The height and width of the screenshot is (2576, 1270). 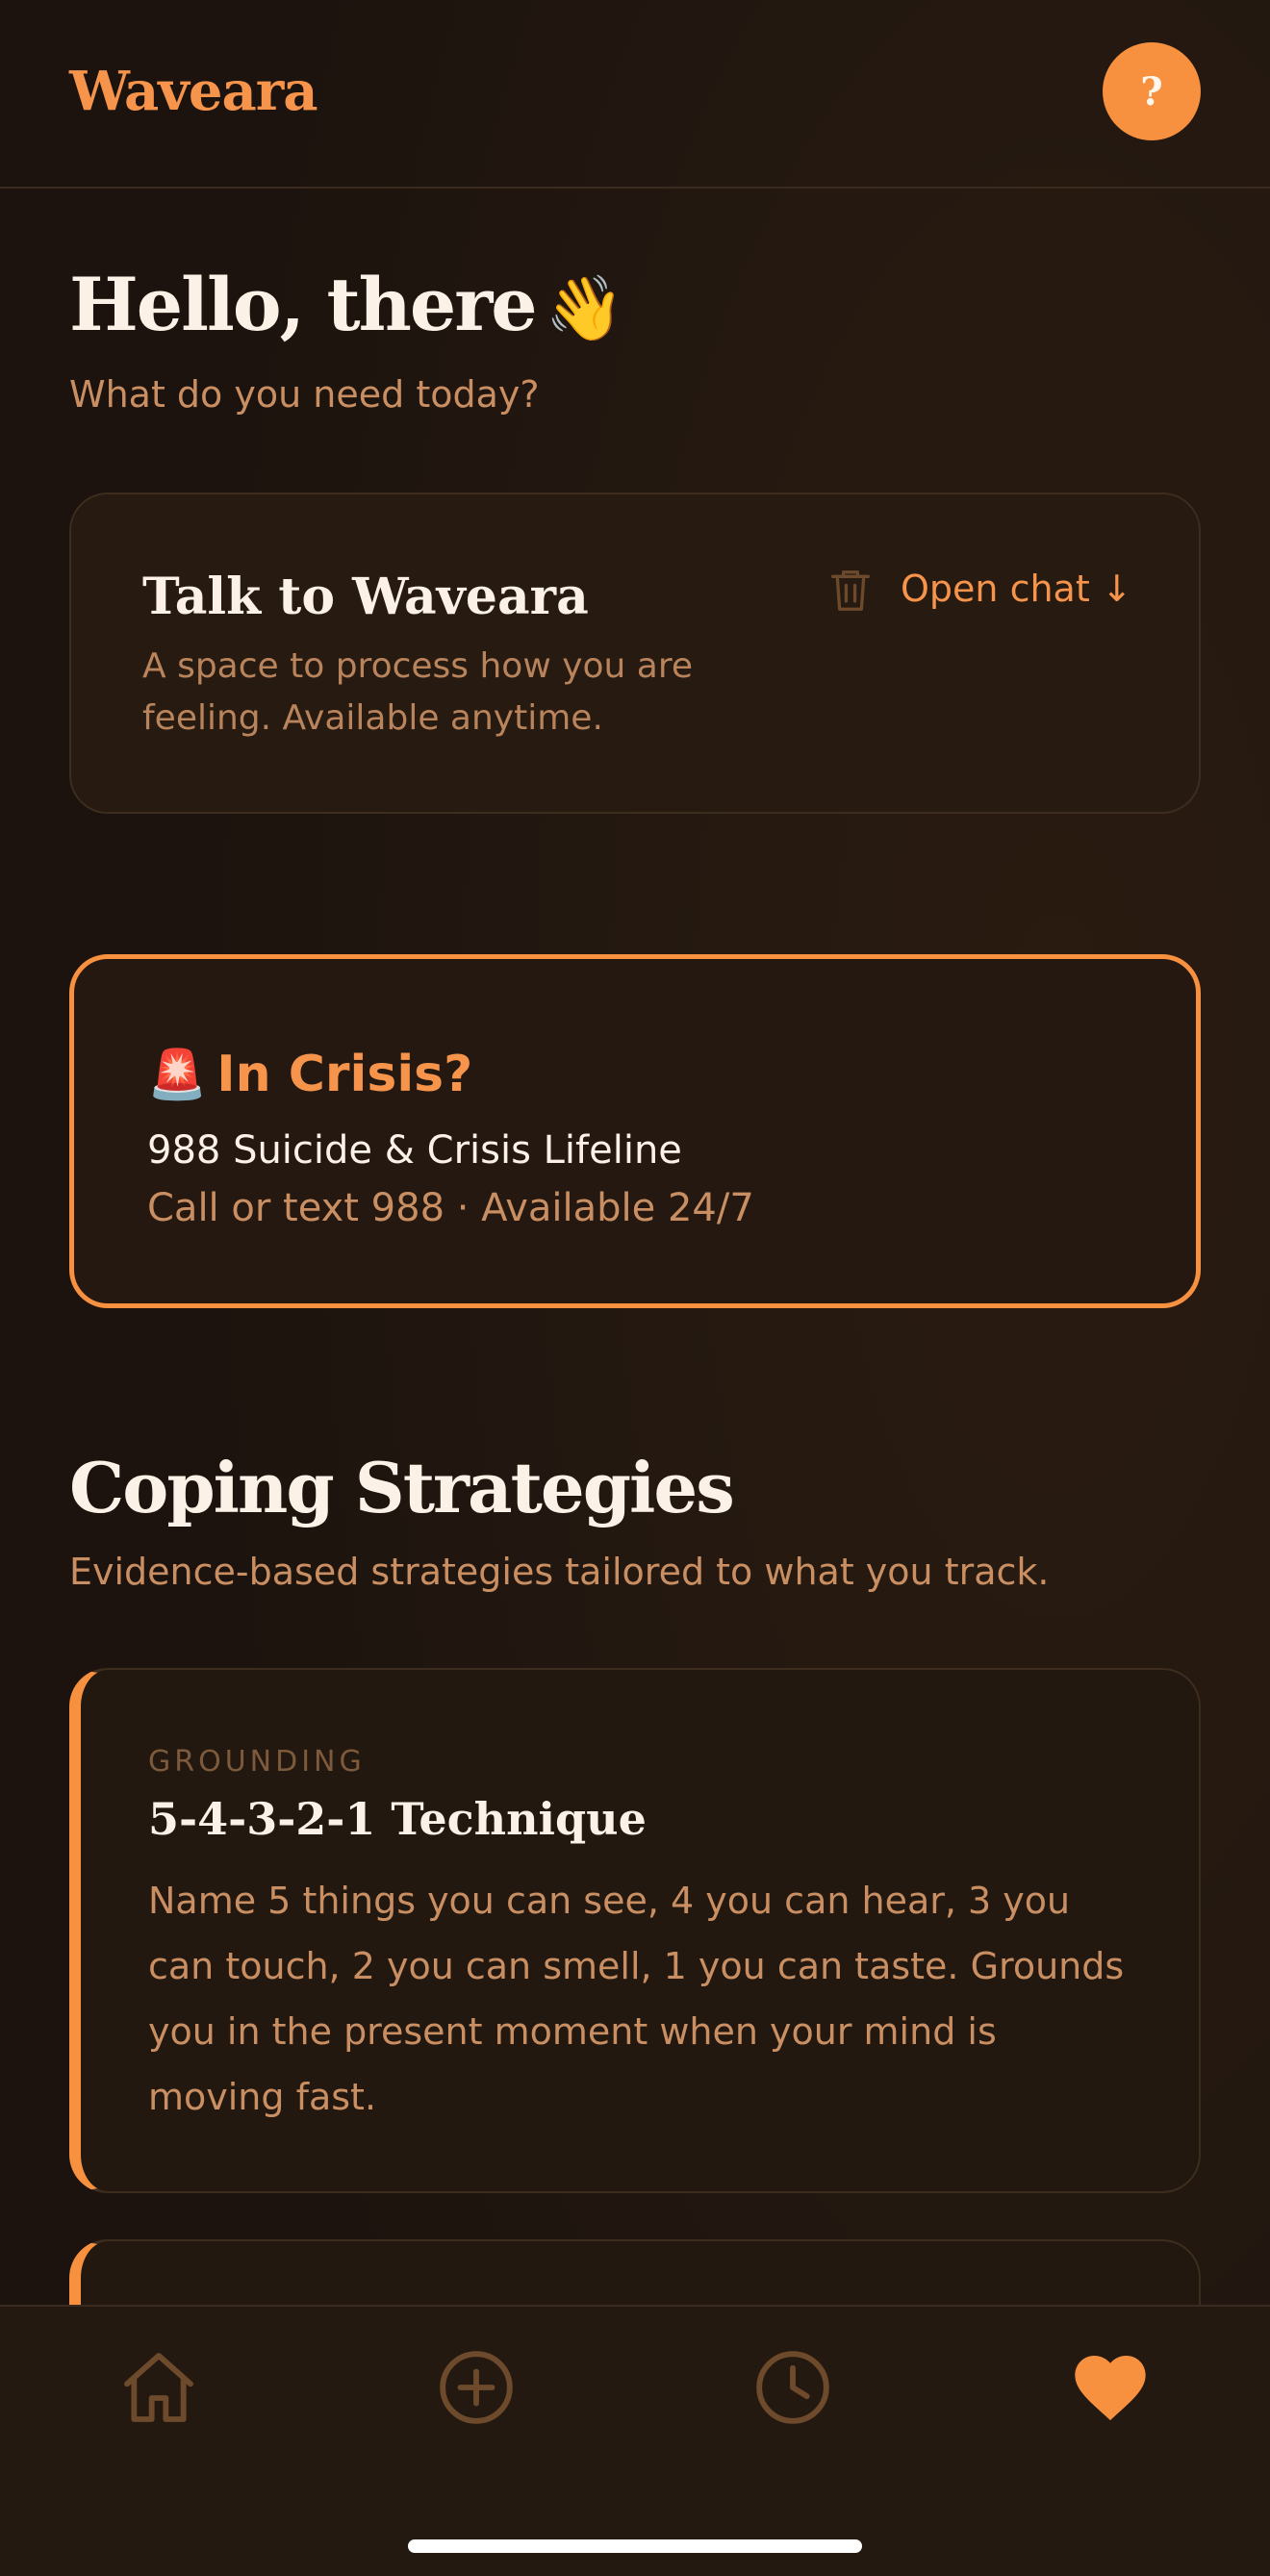 What do you see at coordinates (257, 1762) in the screenshot?
I see `strategy-category: GROUNDING` at bounding box center [257, 1762].